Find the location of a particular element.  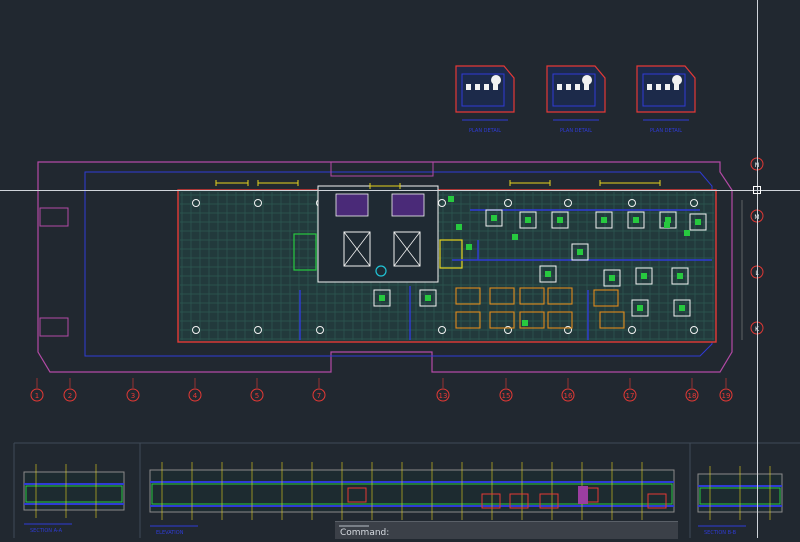

grid-bubble-label: 13 is located at coordinates (443, 396).